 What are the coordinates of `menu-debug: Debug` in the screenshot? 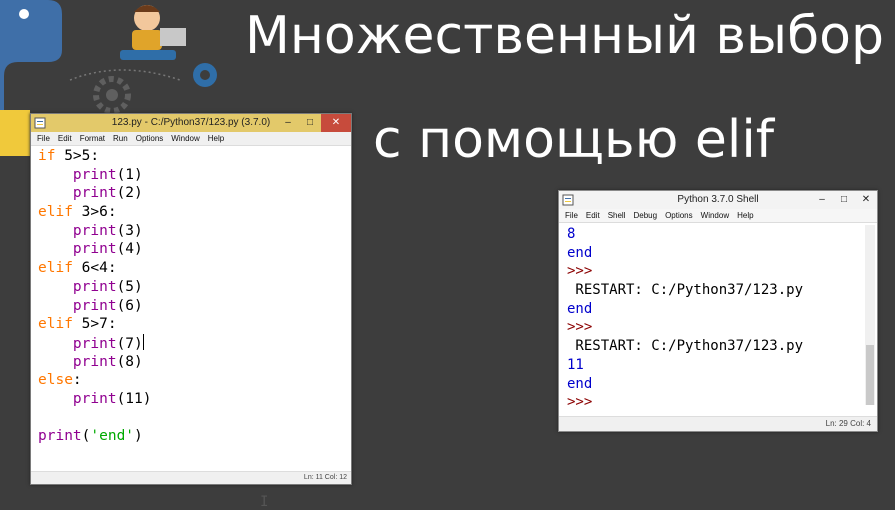 It's located at (645, 215).